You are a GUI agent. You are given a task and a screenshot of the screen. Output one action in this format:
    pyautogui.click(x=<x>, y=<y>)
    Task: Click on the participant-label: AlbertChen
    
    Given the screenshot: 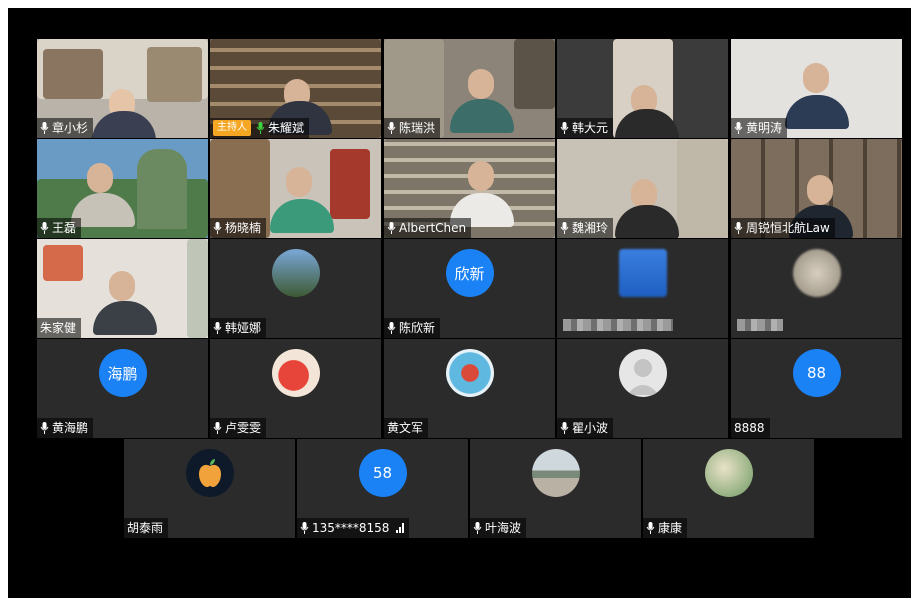 What is the action you would take?
    pyautogui.click(x=428, y=228)
    